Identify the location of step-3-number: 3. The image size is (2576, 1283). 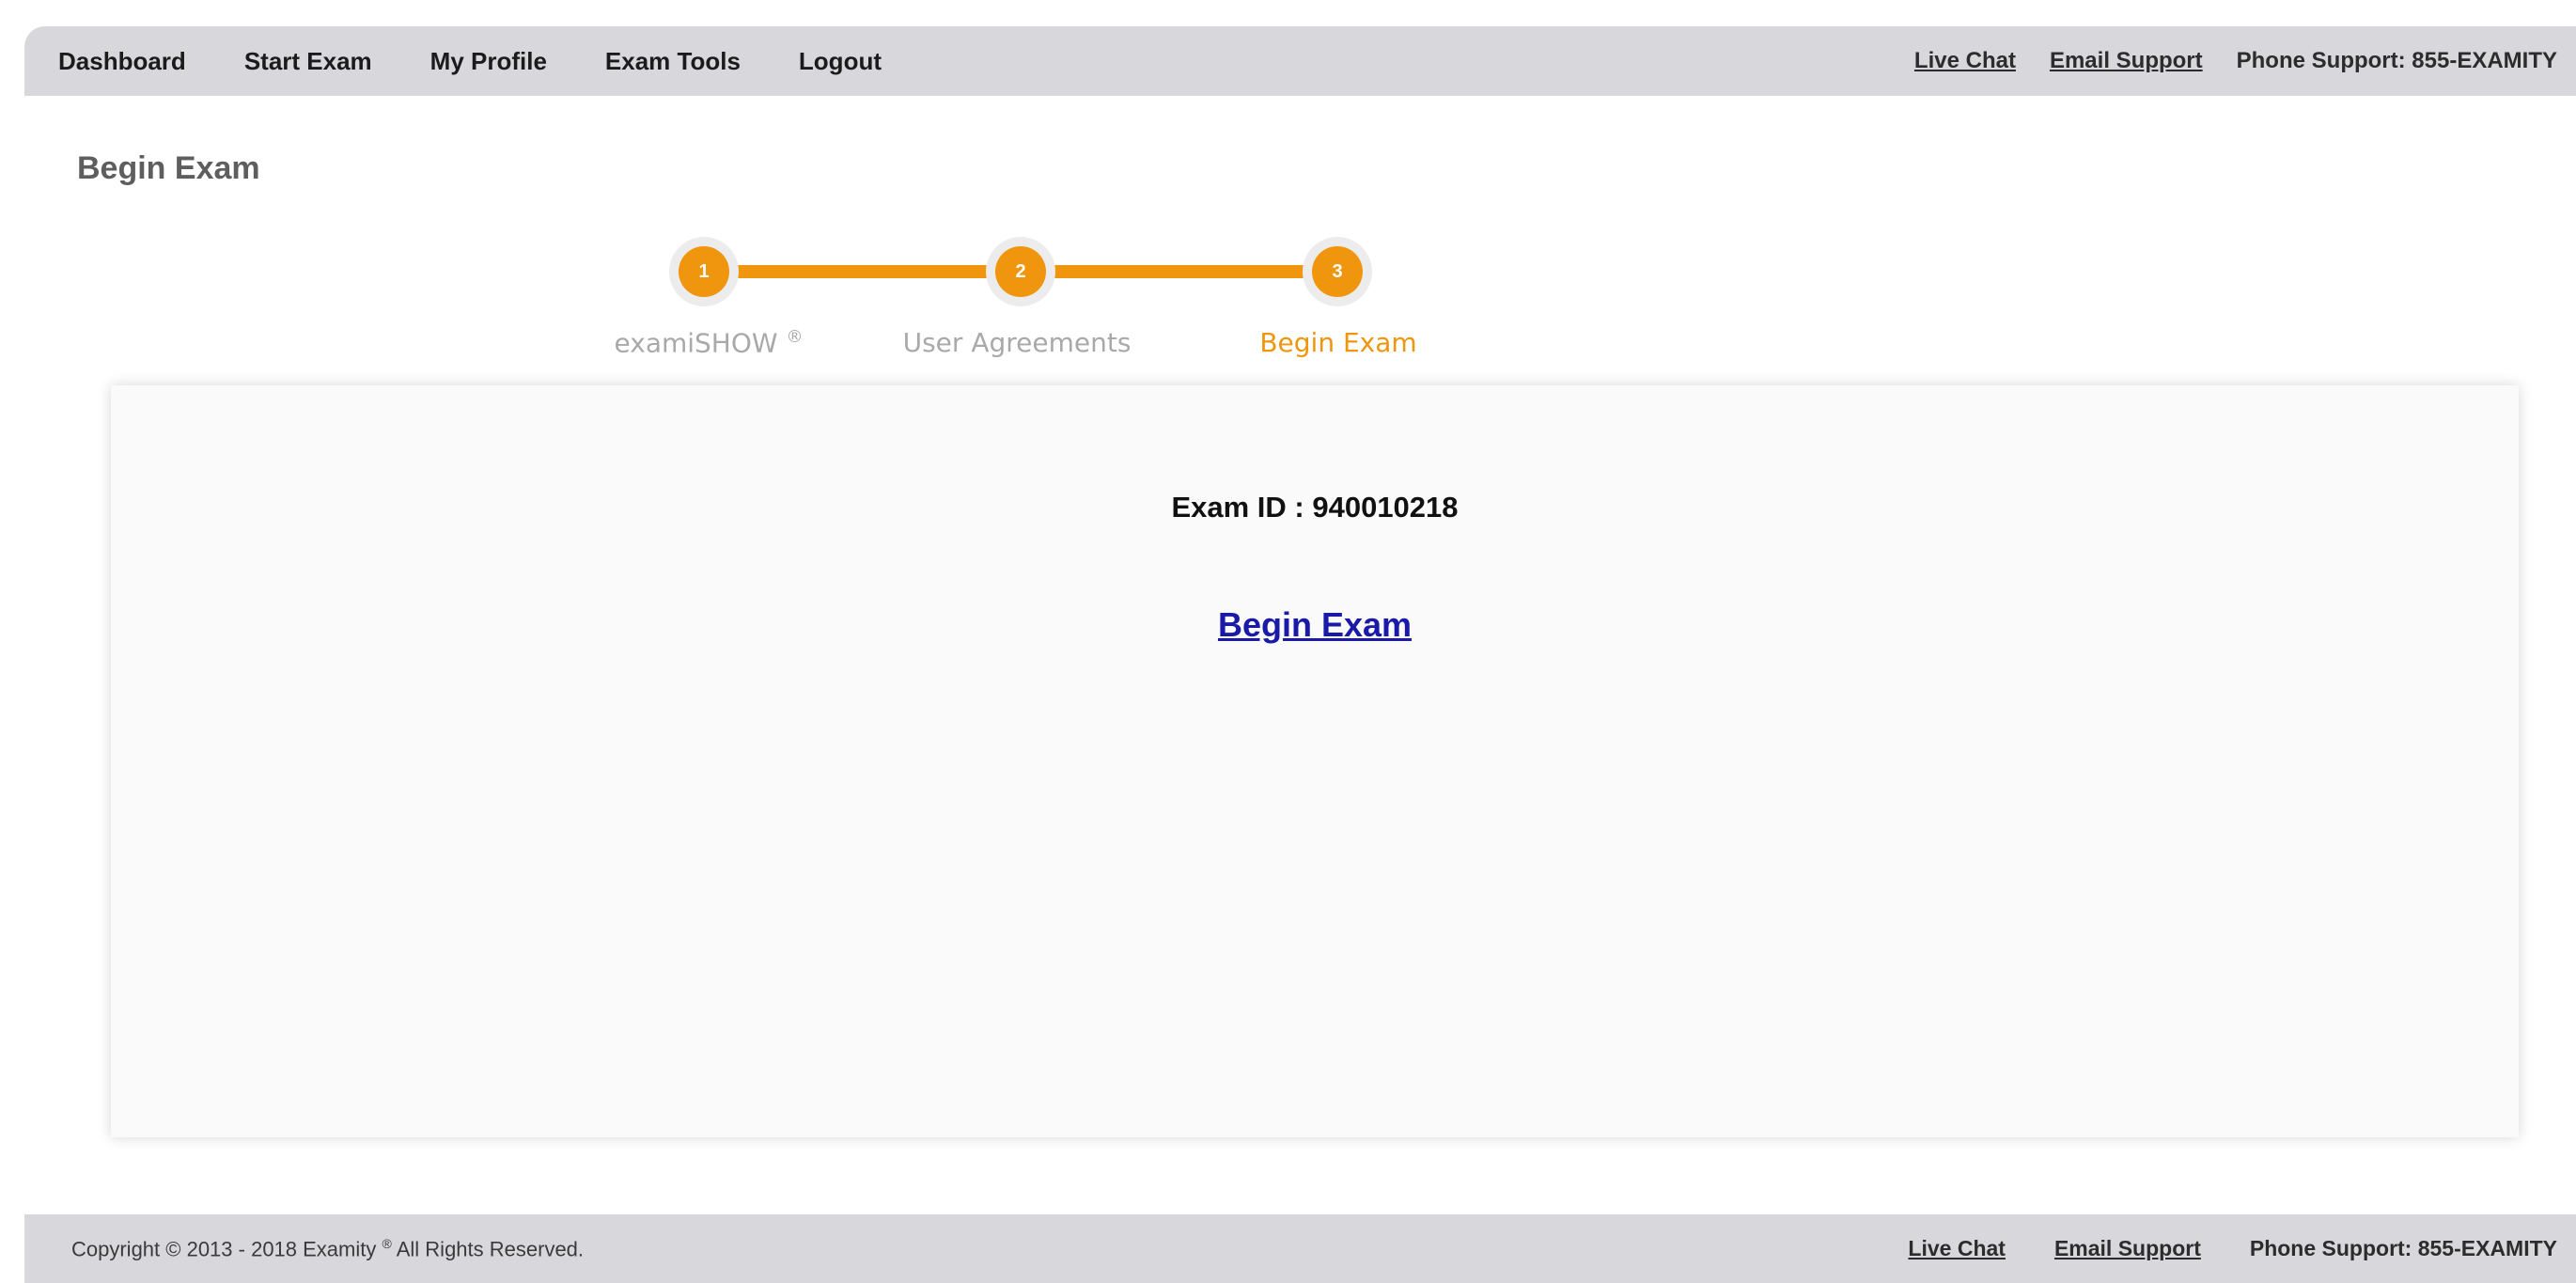
(1337, 271).